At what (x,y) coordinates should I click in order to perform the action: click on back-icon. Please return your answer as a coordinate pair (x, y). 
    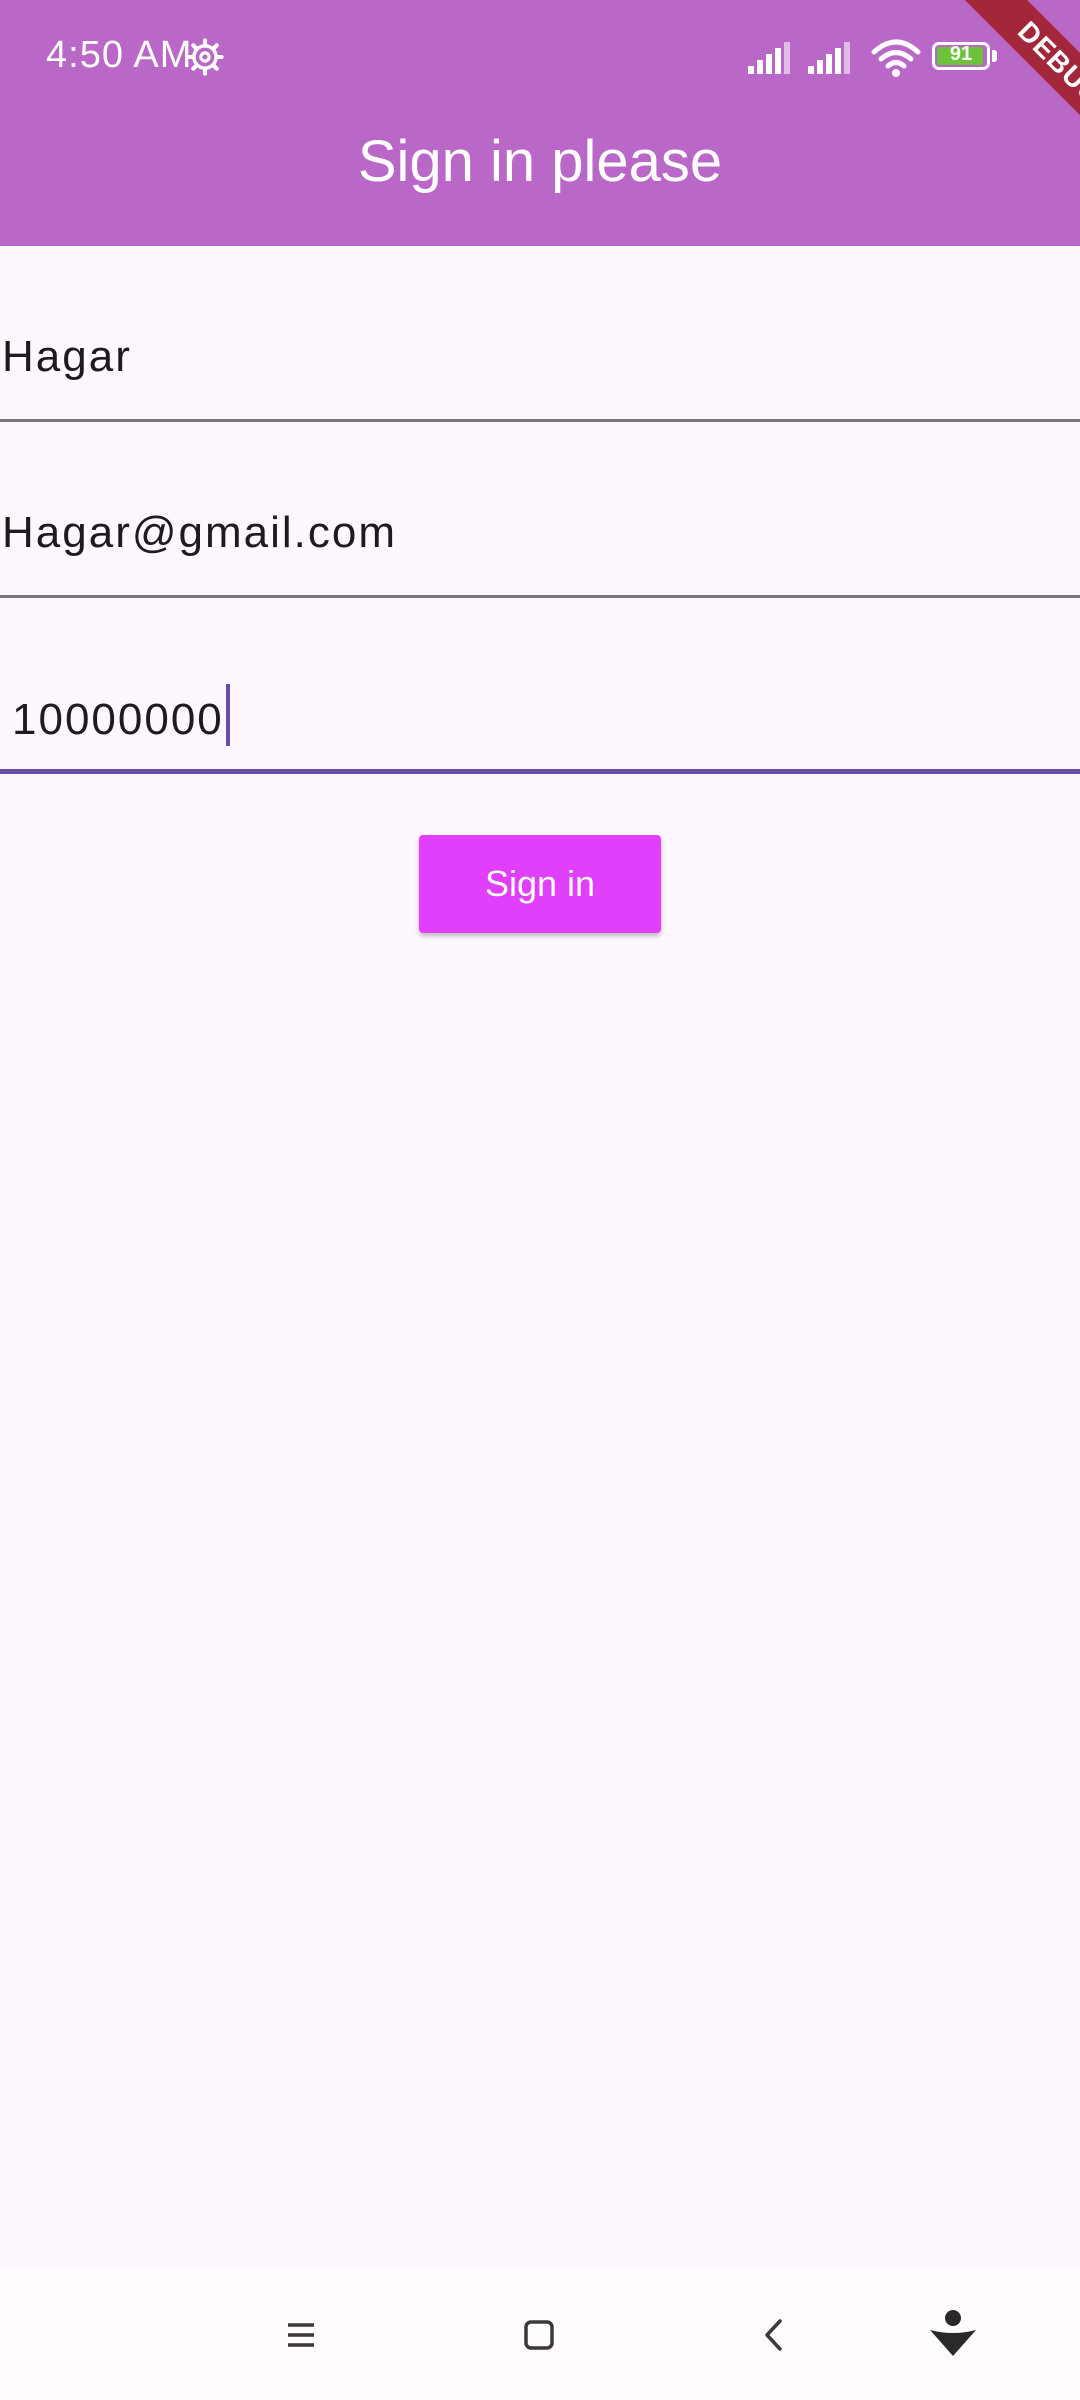
    Looking at the image, I should click on (775, 2335).